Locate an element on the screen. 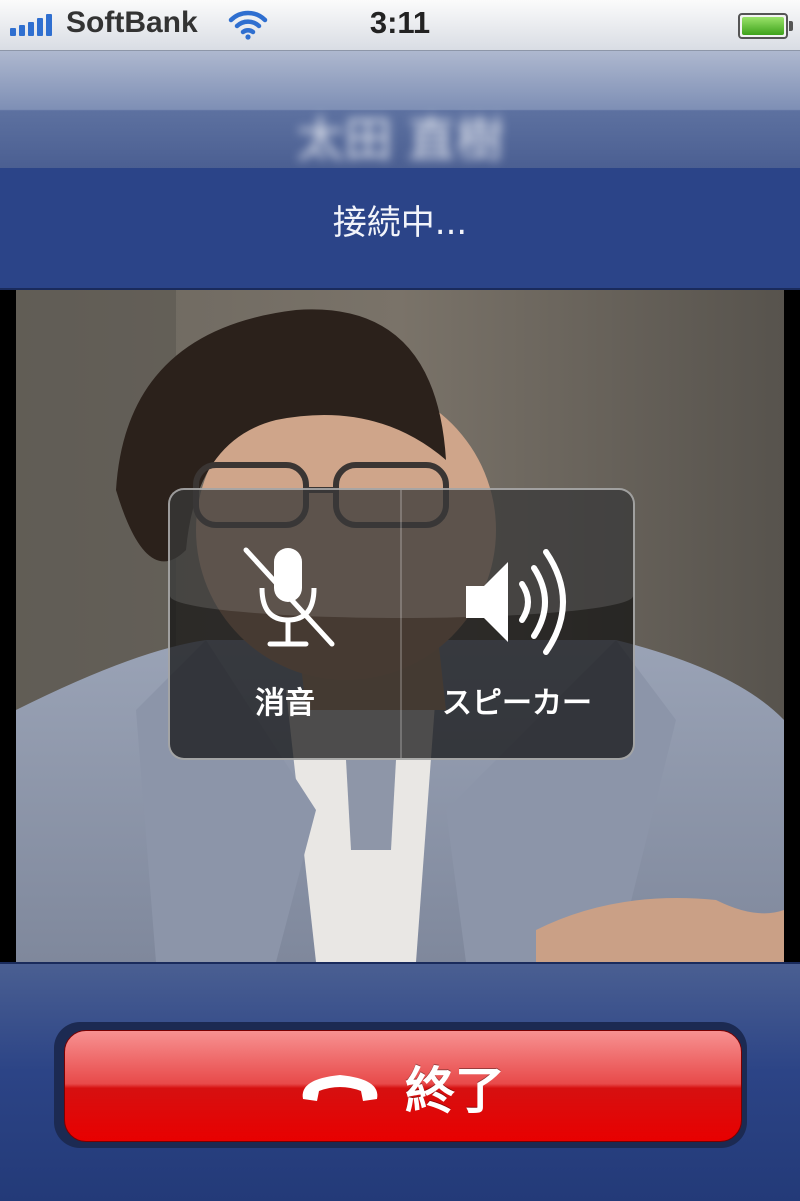 The height and width of the screenshot is (1201, 800). status-bar: SoftBank 3:11 is located at coordinates (400, 25).